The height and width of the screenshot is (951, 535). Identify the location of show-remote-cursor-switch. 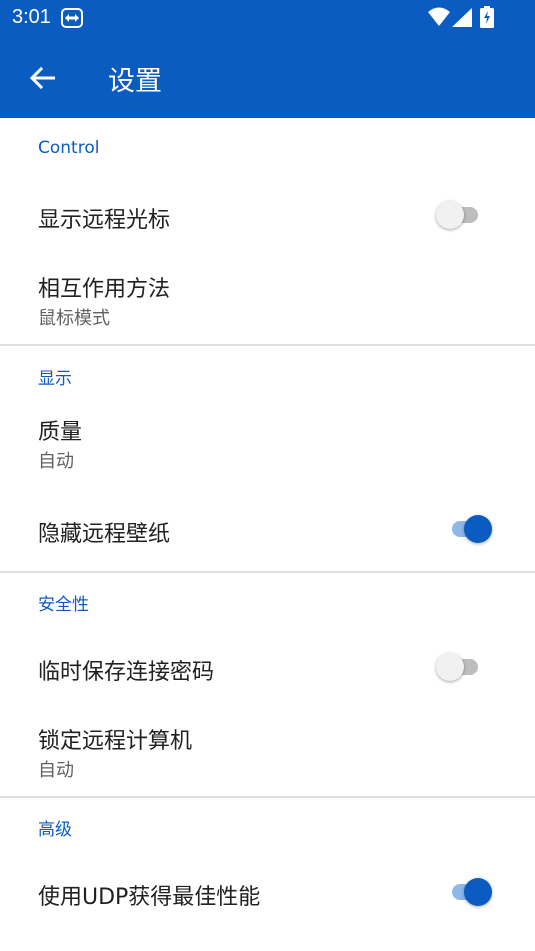
(460, 215).